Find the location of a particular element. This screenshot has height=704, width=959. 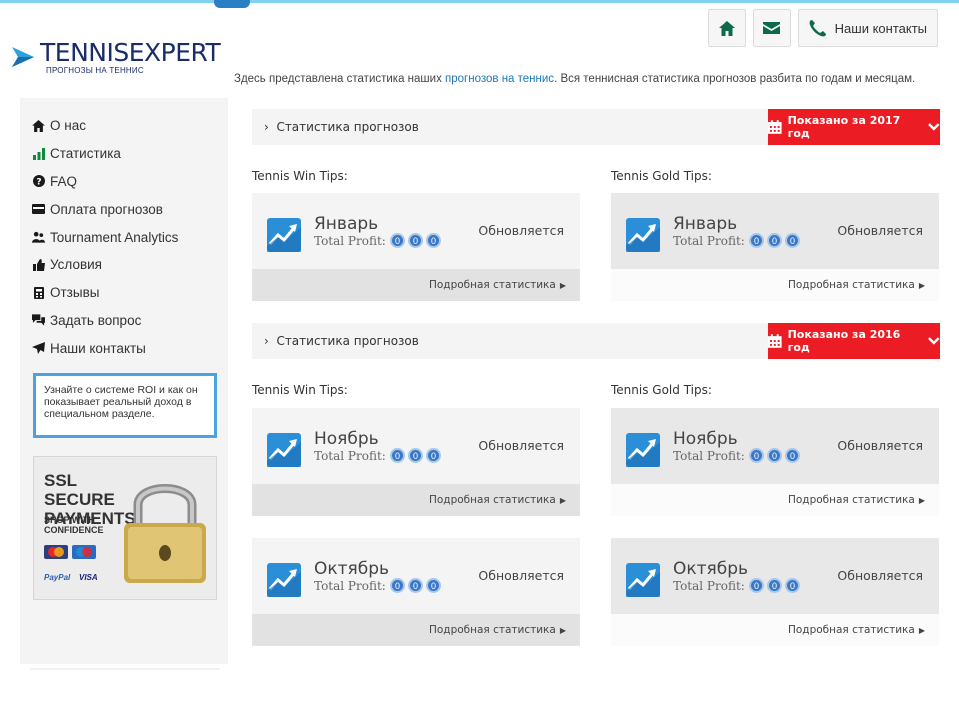

sidebar-item-label: Отзывы is located at coordinates (75, 293).